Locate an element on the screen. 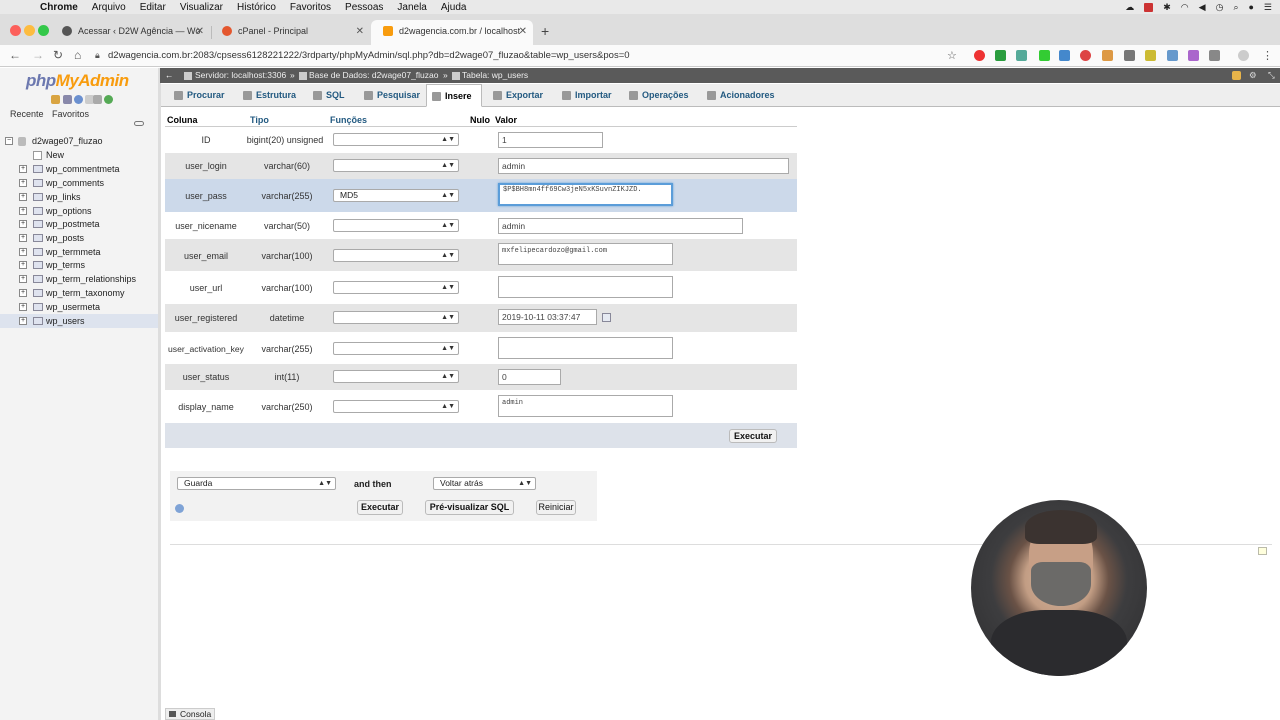  home-icon is located at coordinates (55, 99).